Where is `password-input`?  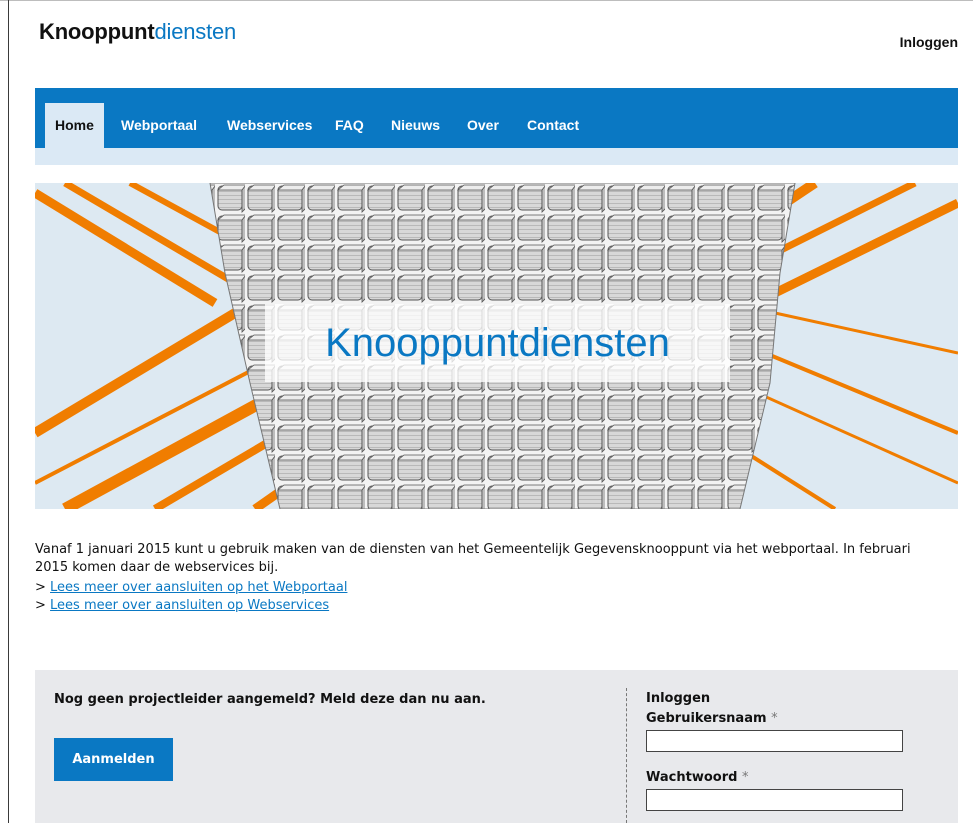 password-input is located at coordinates (774, 800).